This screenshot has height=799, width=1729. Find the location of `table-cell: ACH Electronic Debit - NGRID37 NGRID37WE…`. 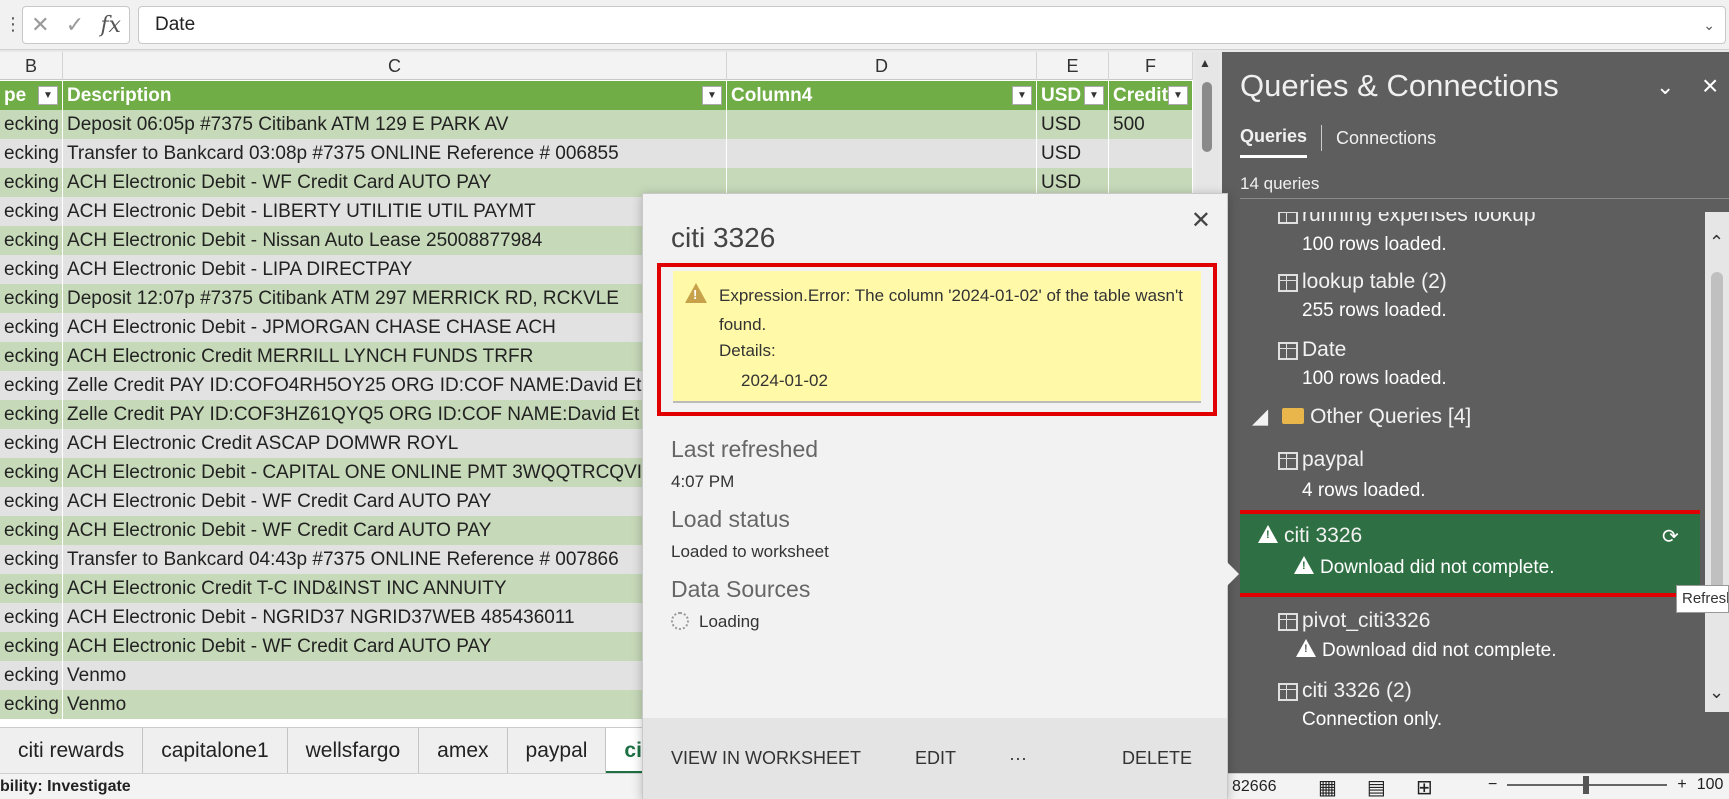

table-cell: ACH Electronic Debit - NGRID37 NGRID37WE… is located at coordinates (395, 617).